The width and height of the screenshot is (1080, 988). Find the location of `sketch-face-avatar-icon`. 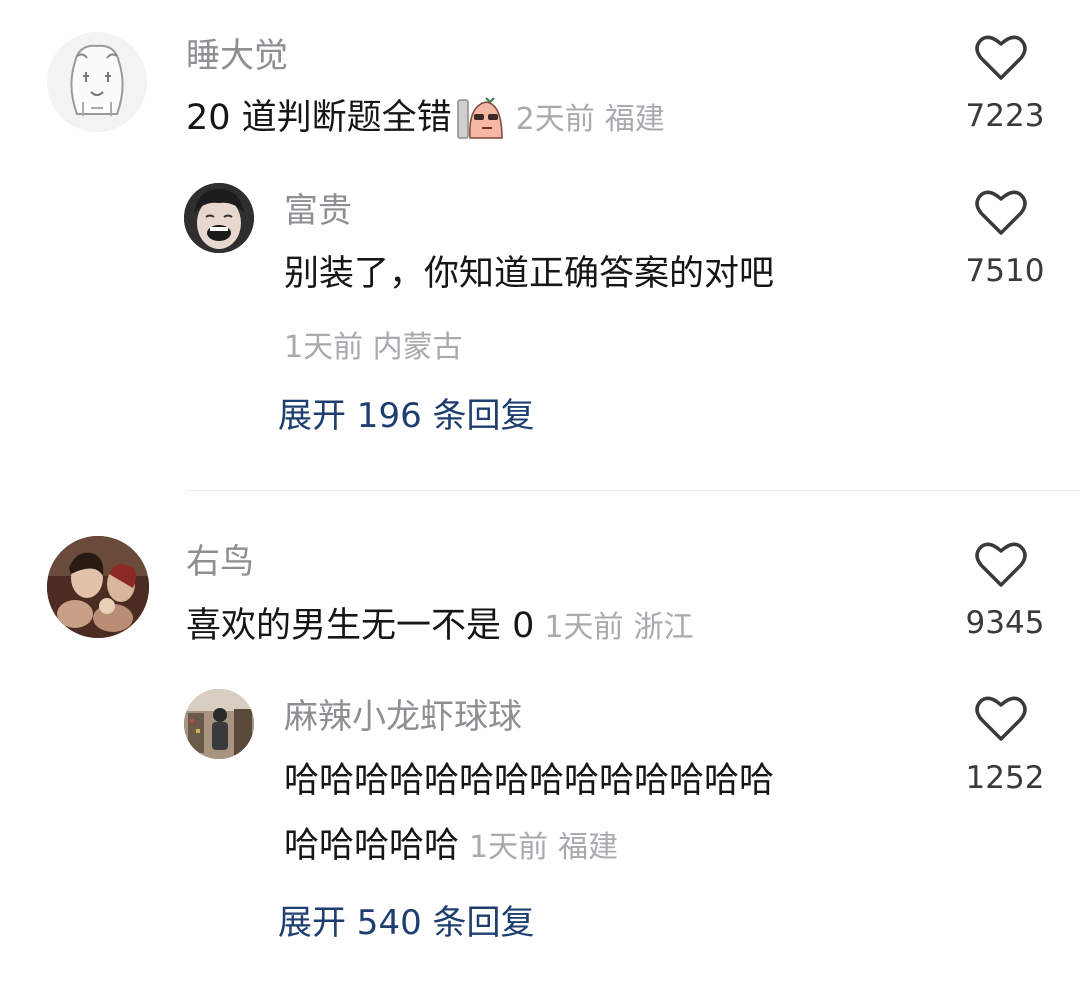

sketch-face-avatar-icon is located at coordinates (97, 82).